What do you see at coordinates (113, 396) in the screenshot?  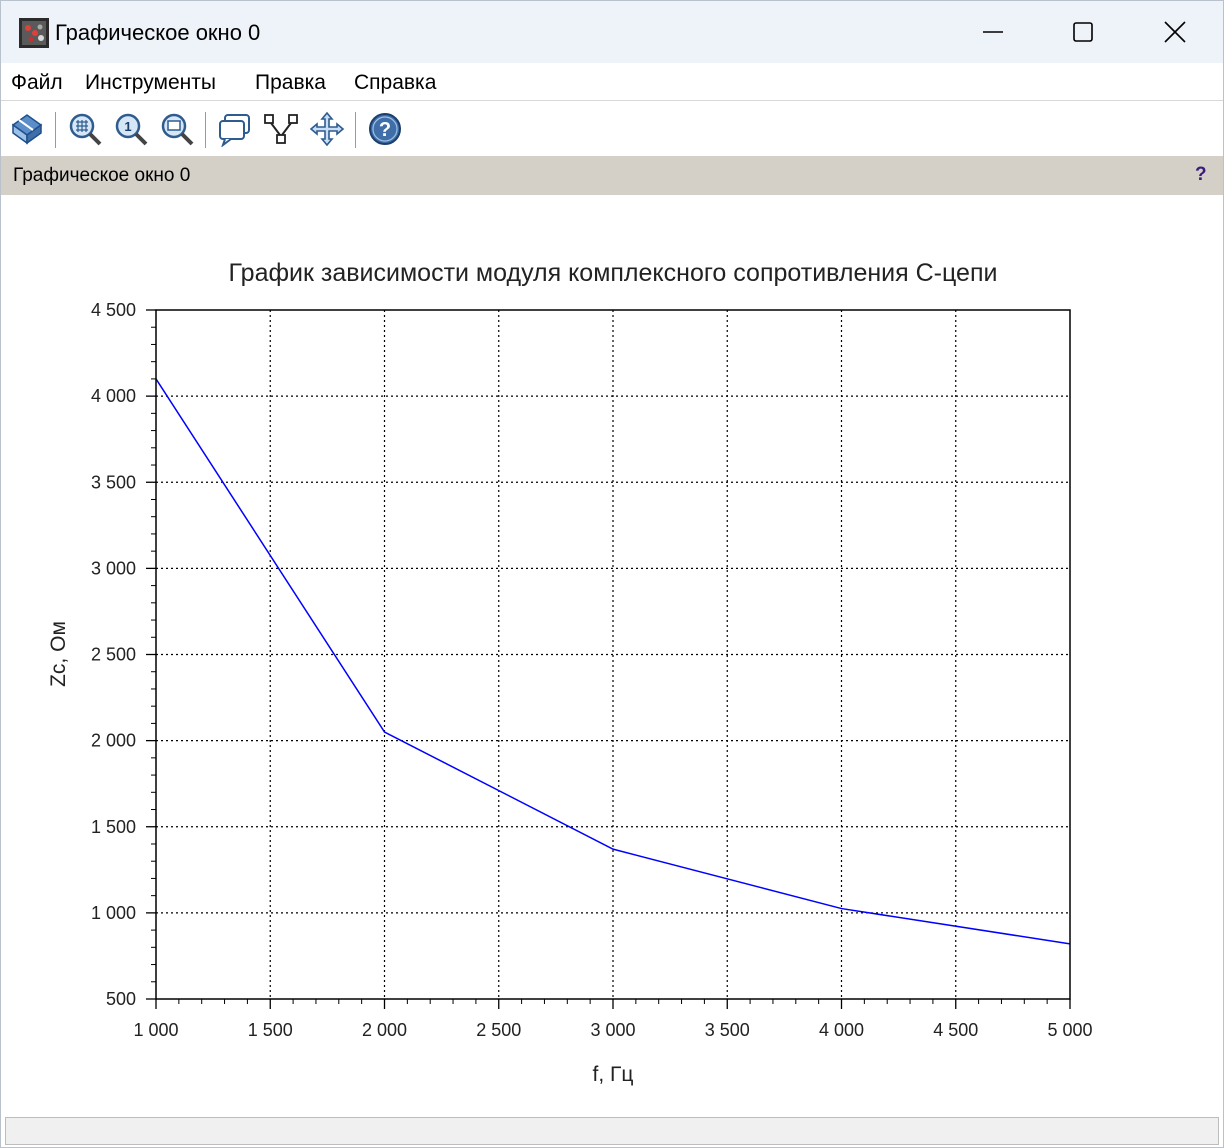 I see `y-tick-label: 4 000` at bounding box center [113, 396].